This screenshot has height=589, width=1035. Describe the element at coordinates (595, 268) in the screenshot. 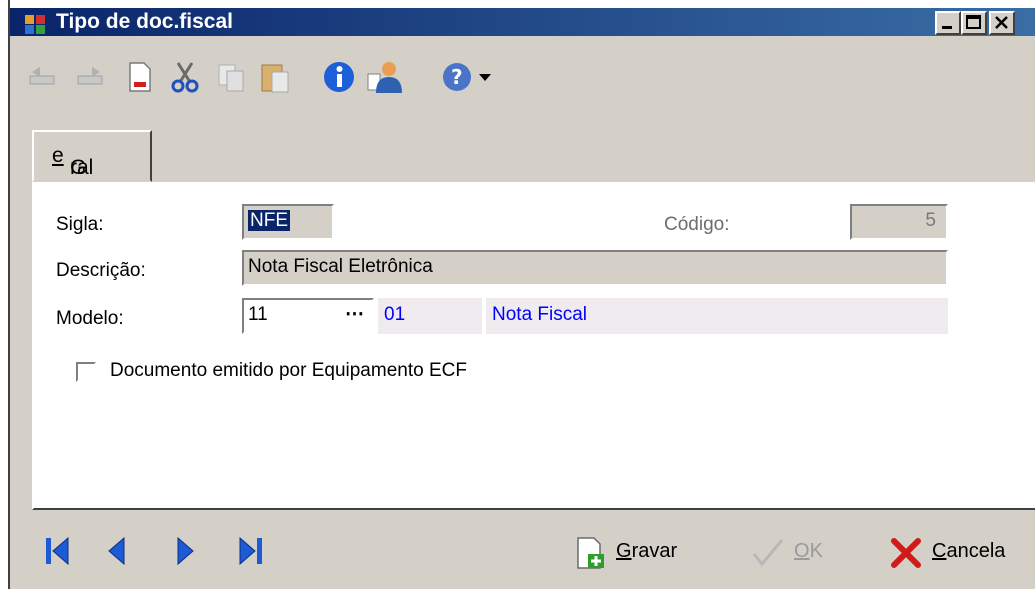

I see `descricao-input: Nota Fiscal Eletrônica` at that location.